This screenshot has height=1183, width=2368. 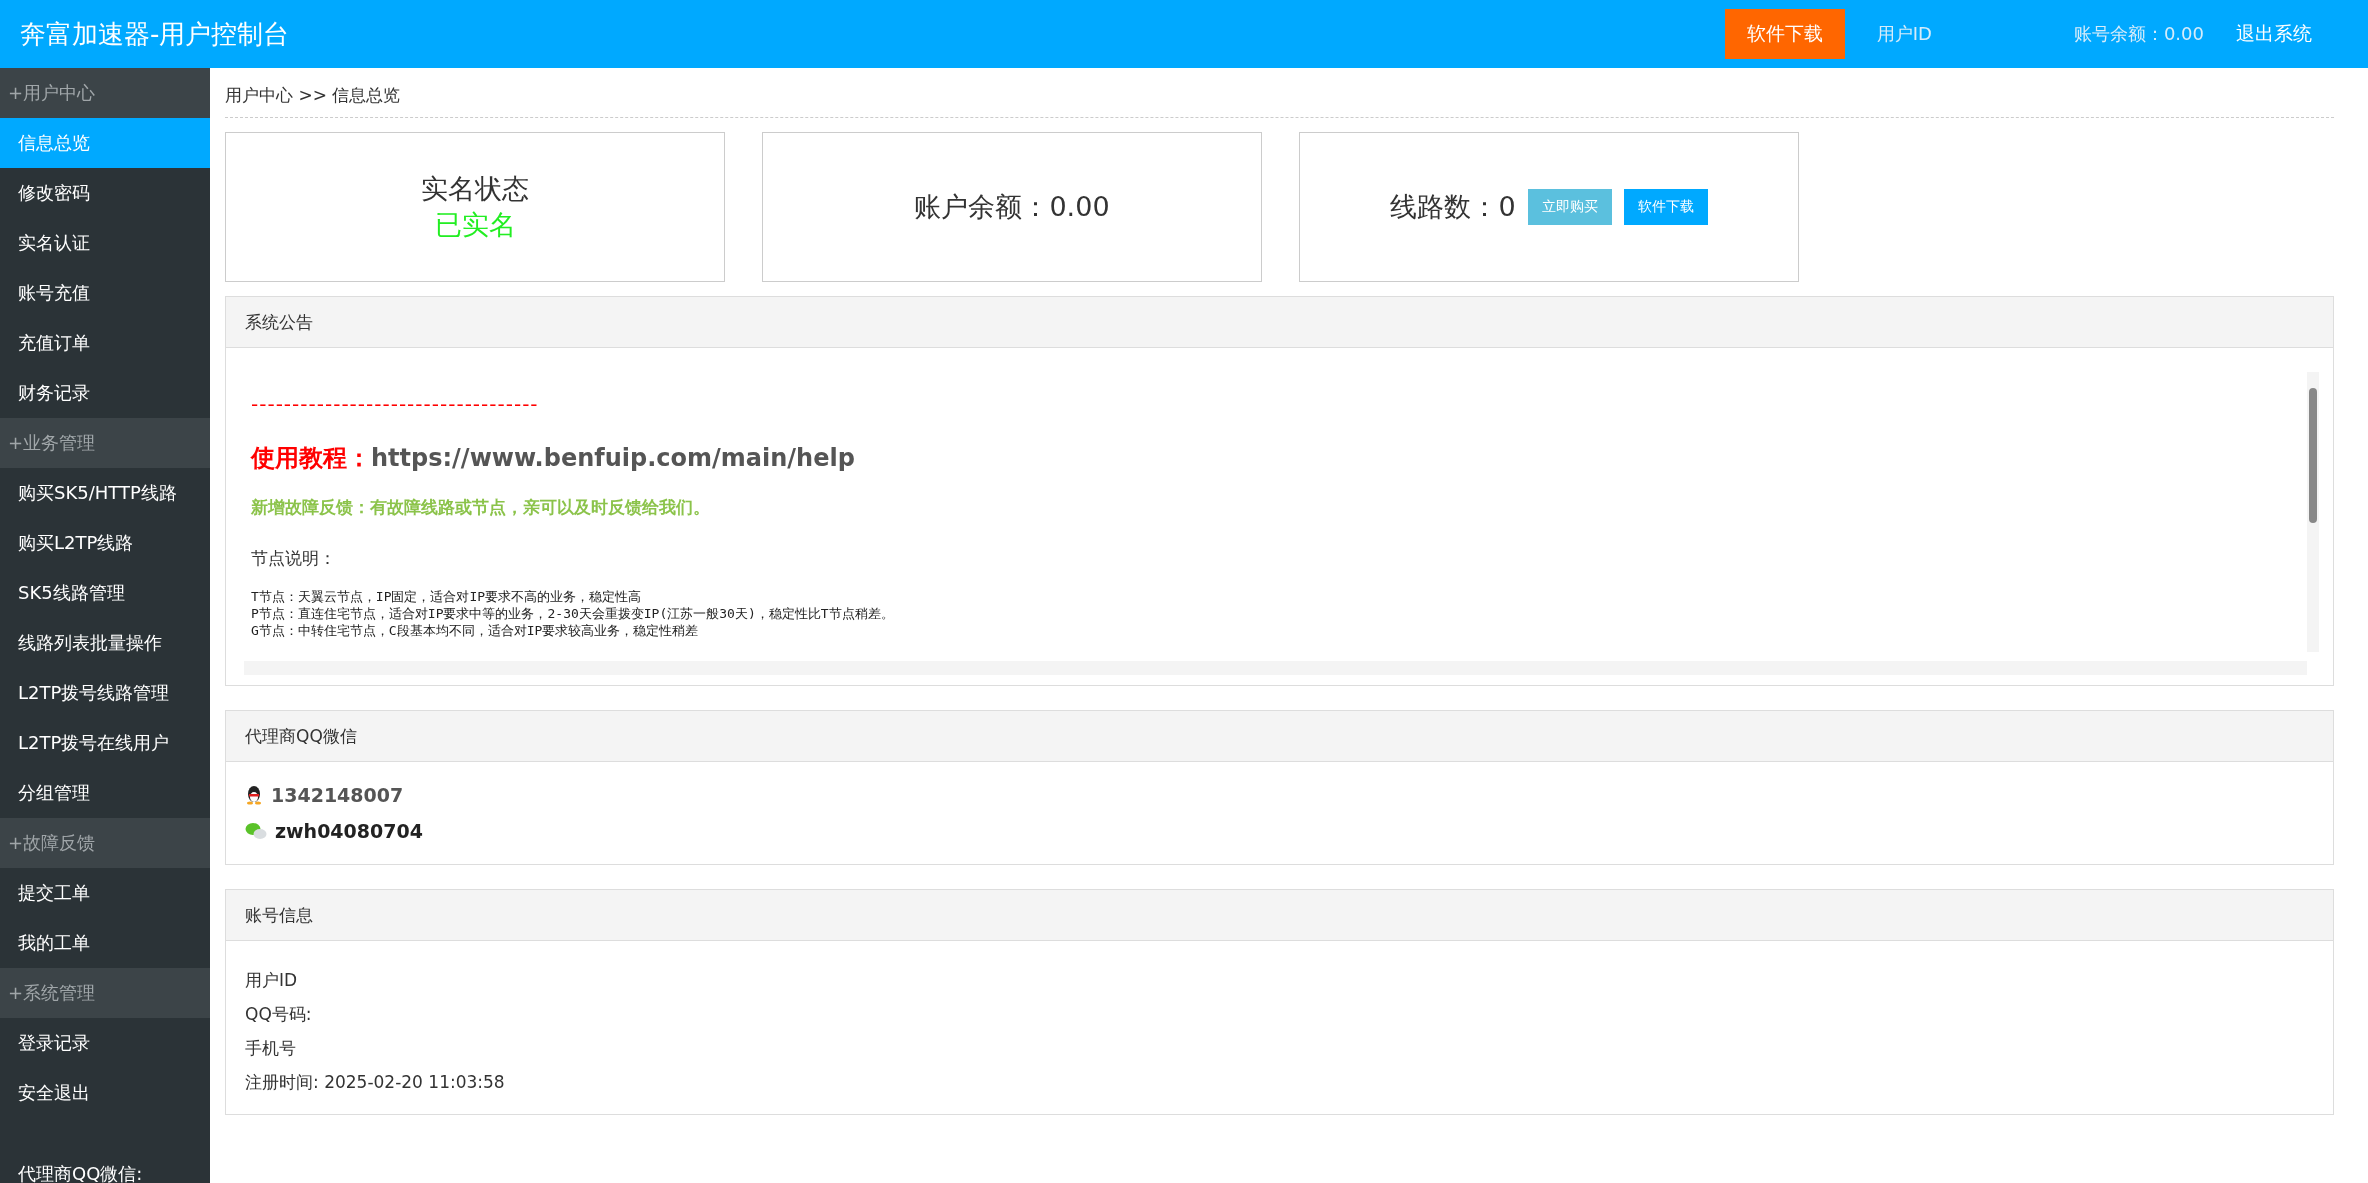 What do you see at coordinates (1279, 1014) in the screenshot?
I see `account-field: QQ号码:` at bounding box center [1279, 1014].